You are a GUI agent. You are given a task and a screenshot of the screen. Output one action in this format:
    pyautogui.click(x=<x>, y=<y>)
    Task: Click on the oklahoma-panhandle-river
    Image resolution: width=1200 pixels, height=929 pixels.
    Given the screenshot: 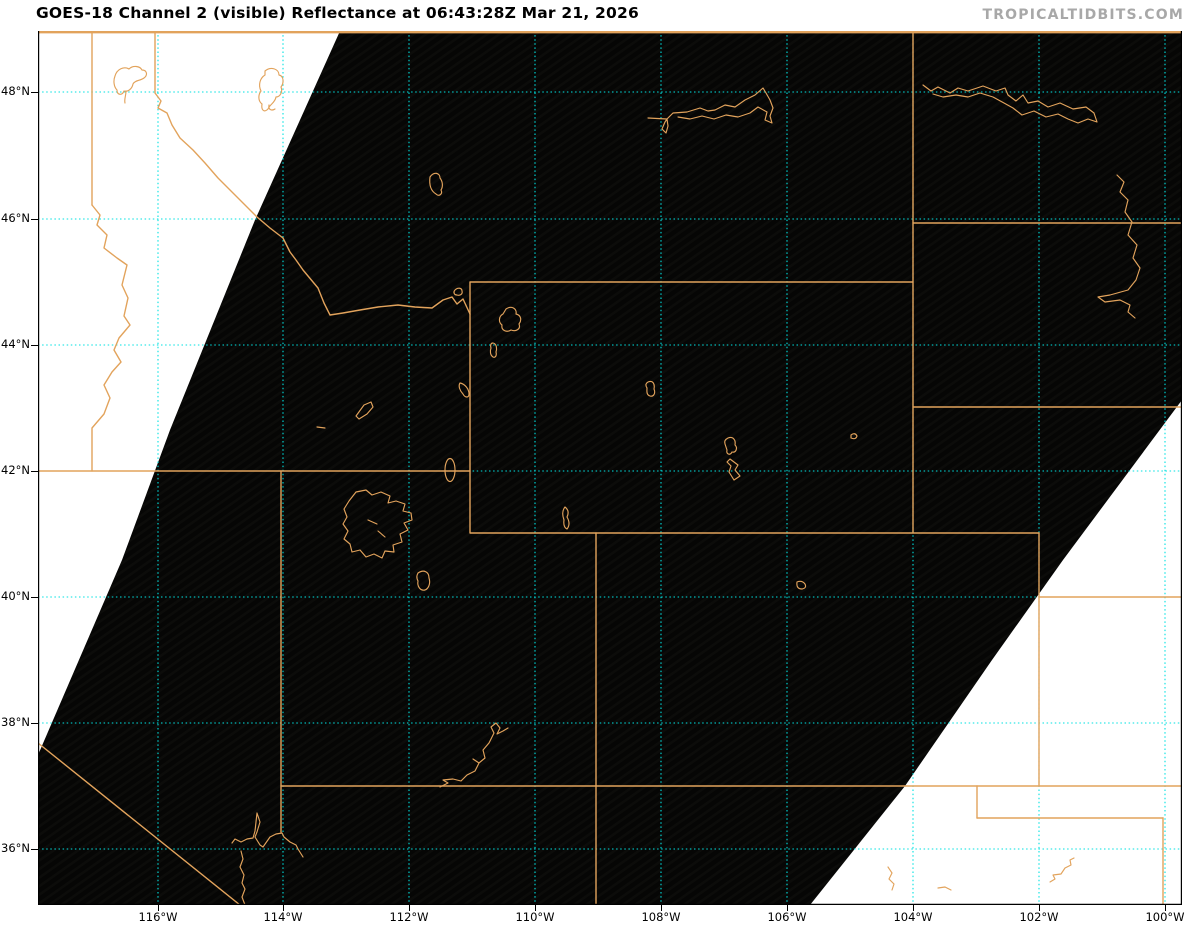 What is the action you would take?
    pyautogui.click(x=1062, y=870)
    